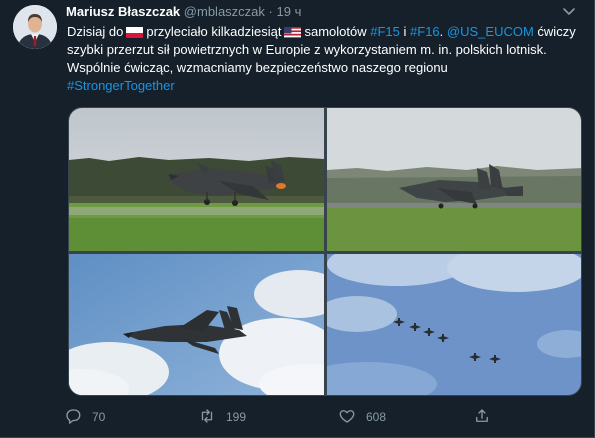  Describe the element at coordinates (376, 417) in the screenshot. I see `like-count: 608` at that location.